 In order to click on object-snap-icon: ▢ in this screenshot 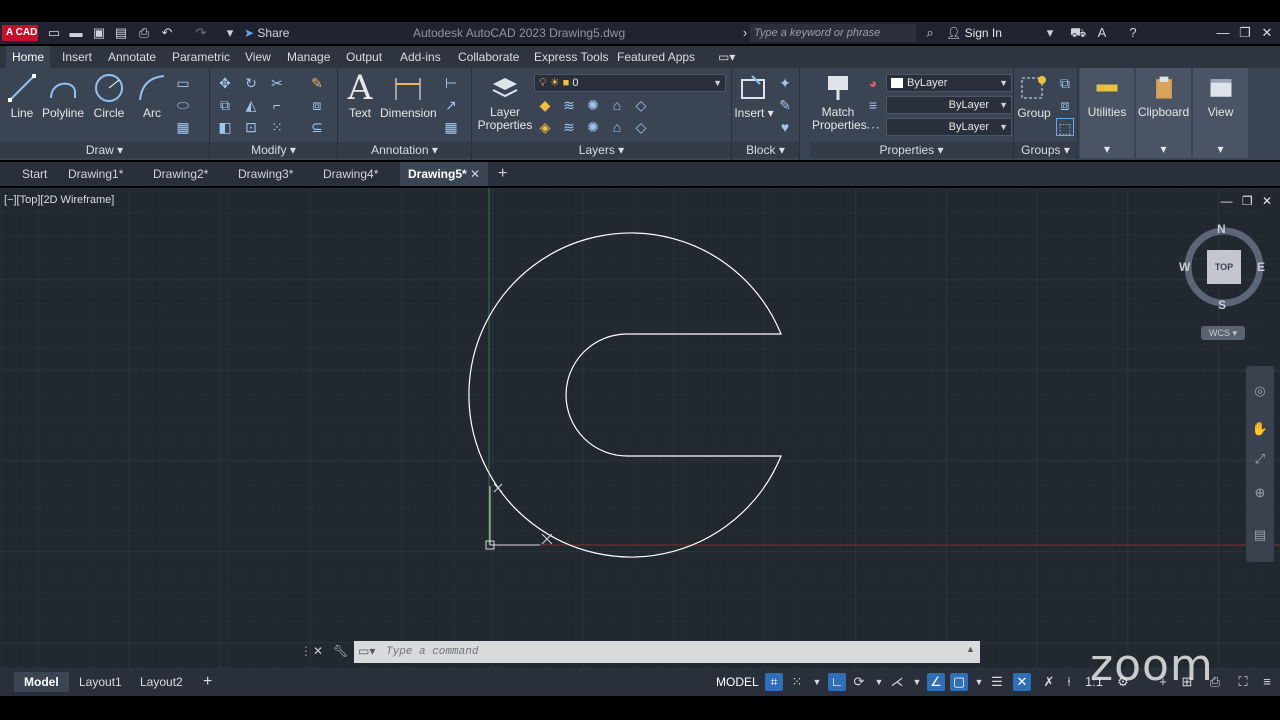, I will do `click(959, 682)`.